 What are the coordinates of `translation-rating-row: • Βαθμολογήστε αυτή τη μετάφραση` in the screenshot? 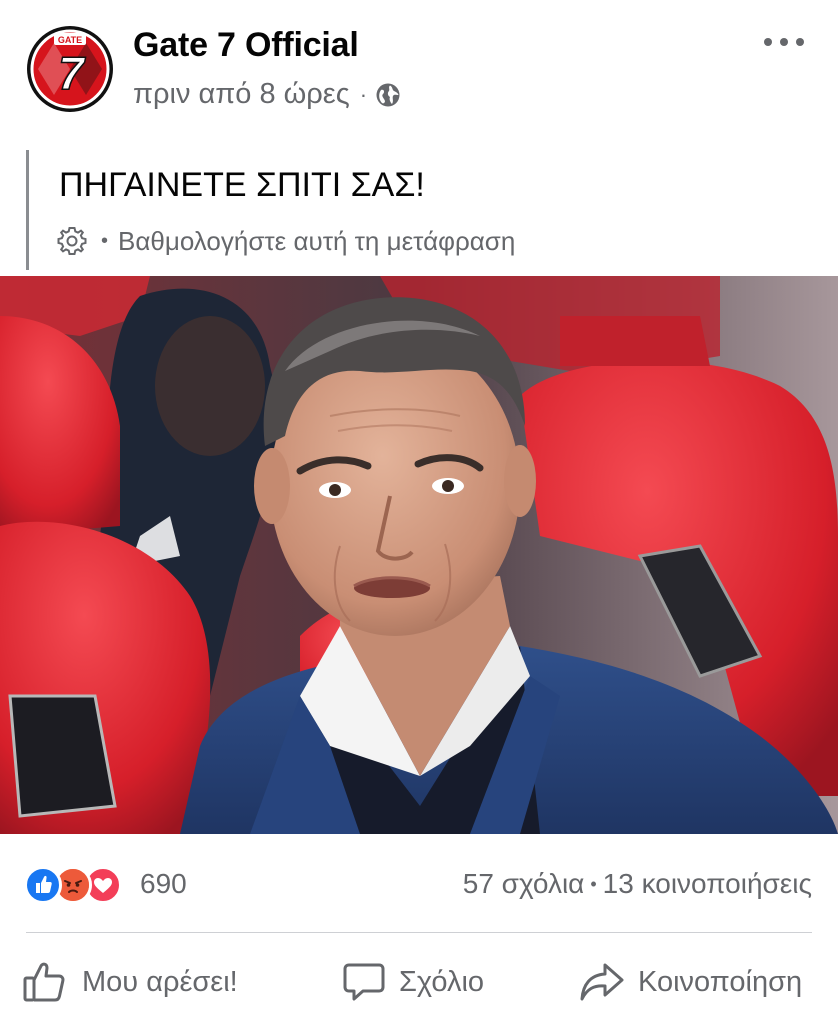 It's located at (285, 241).